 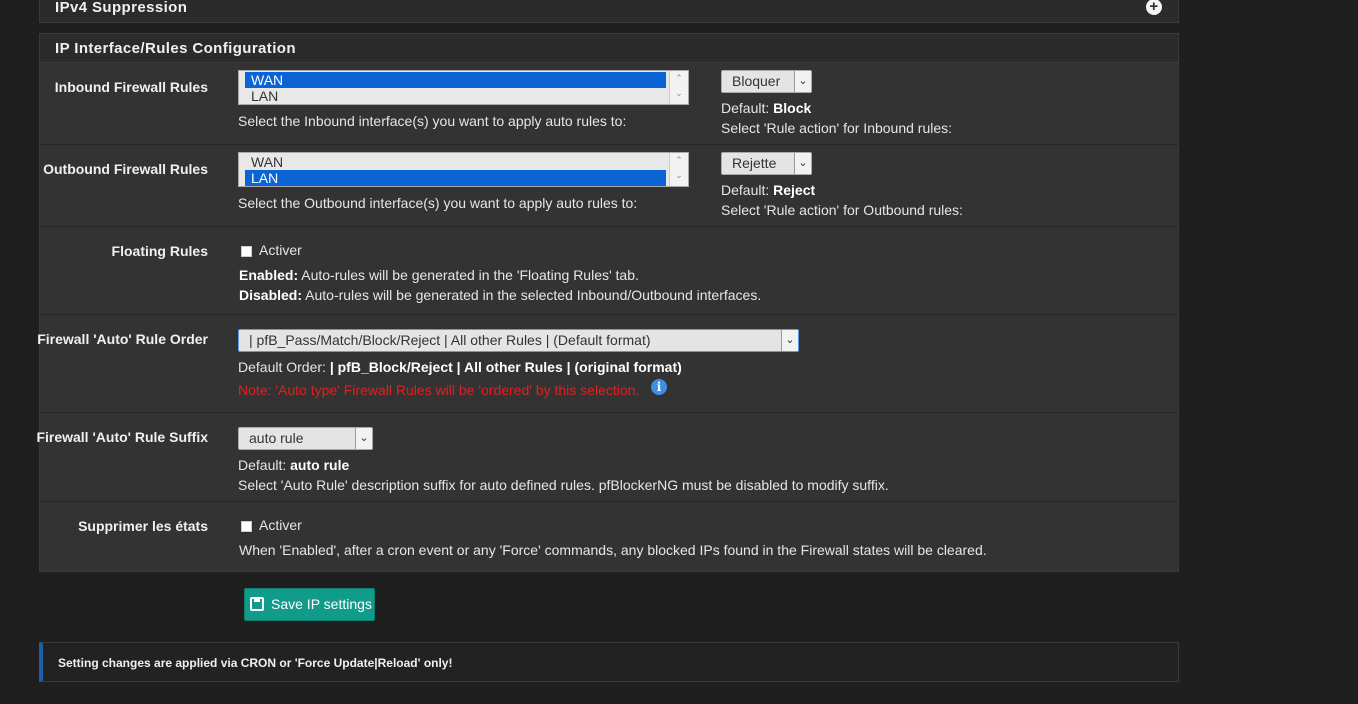 I want to click on rule-order-default-prefix: Default Order:, so click(x=282, y=367).